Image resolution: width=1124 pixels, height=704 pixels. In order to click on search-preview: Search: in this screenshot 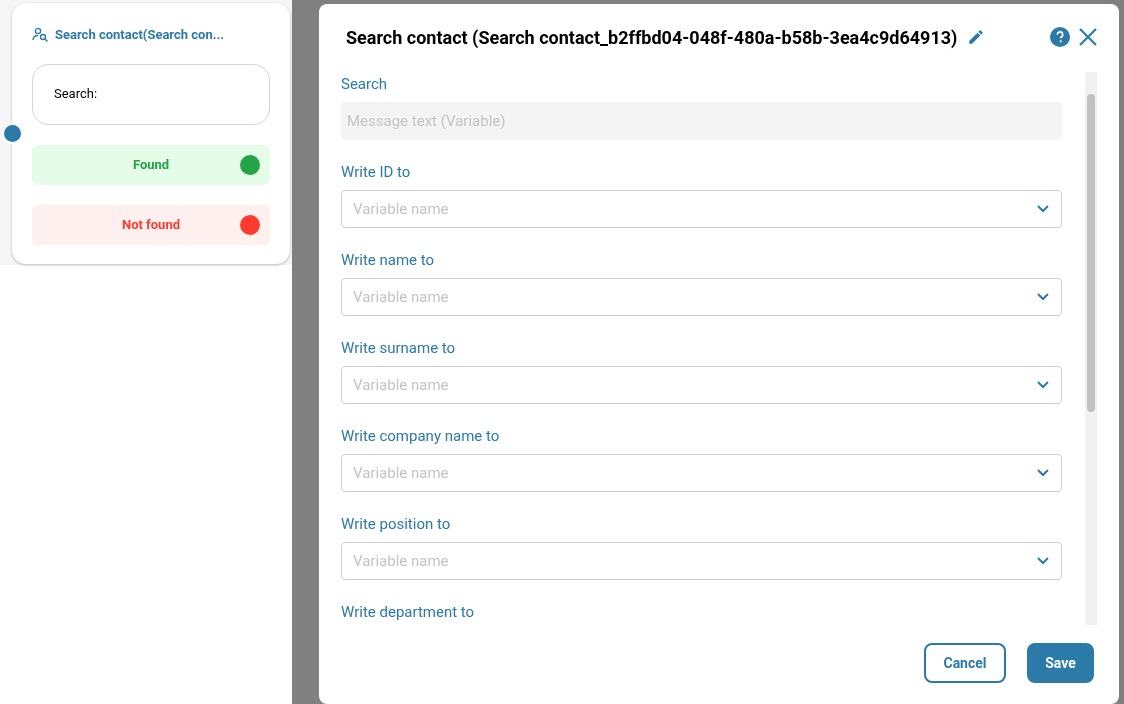, I will do `click(151, 94)`.